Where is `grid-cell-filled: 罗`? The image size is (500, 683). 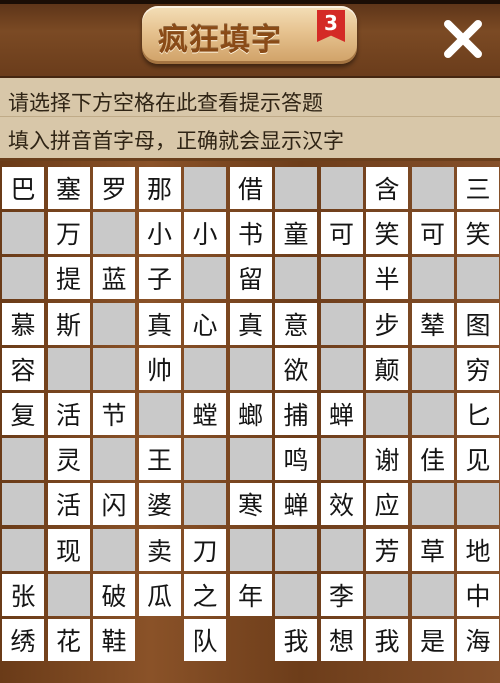 grid-cell-filled: 罗 is located at coordinates (114, 188).